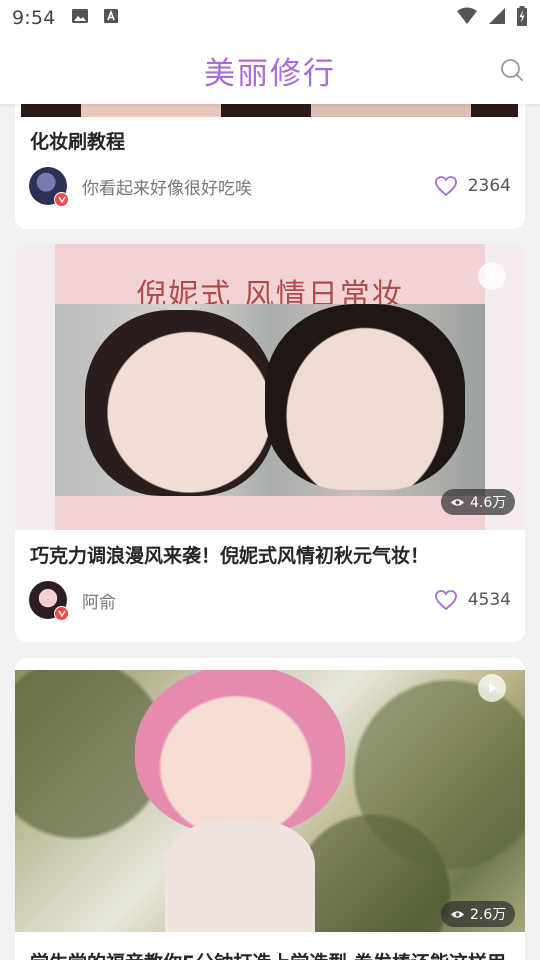  What do you see at coordinates (270, 554) in the screenshot?
I see `video-title: 巧克力调浪漫风来袭！倪妮式风情初秋元气妆！` at bounding box center [270, 554].